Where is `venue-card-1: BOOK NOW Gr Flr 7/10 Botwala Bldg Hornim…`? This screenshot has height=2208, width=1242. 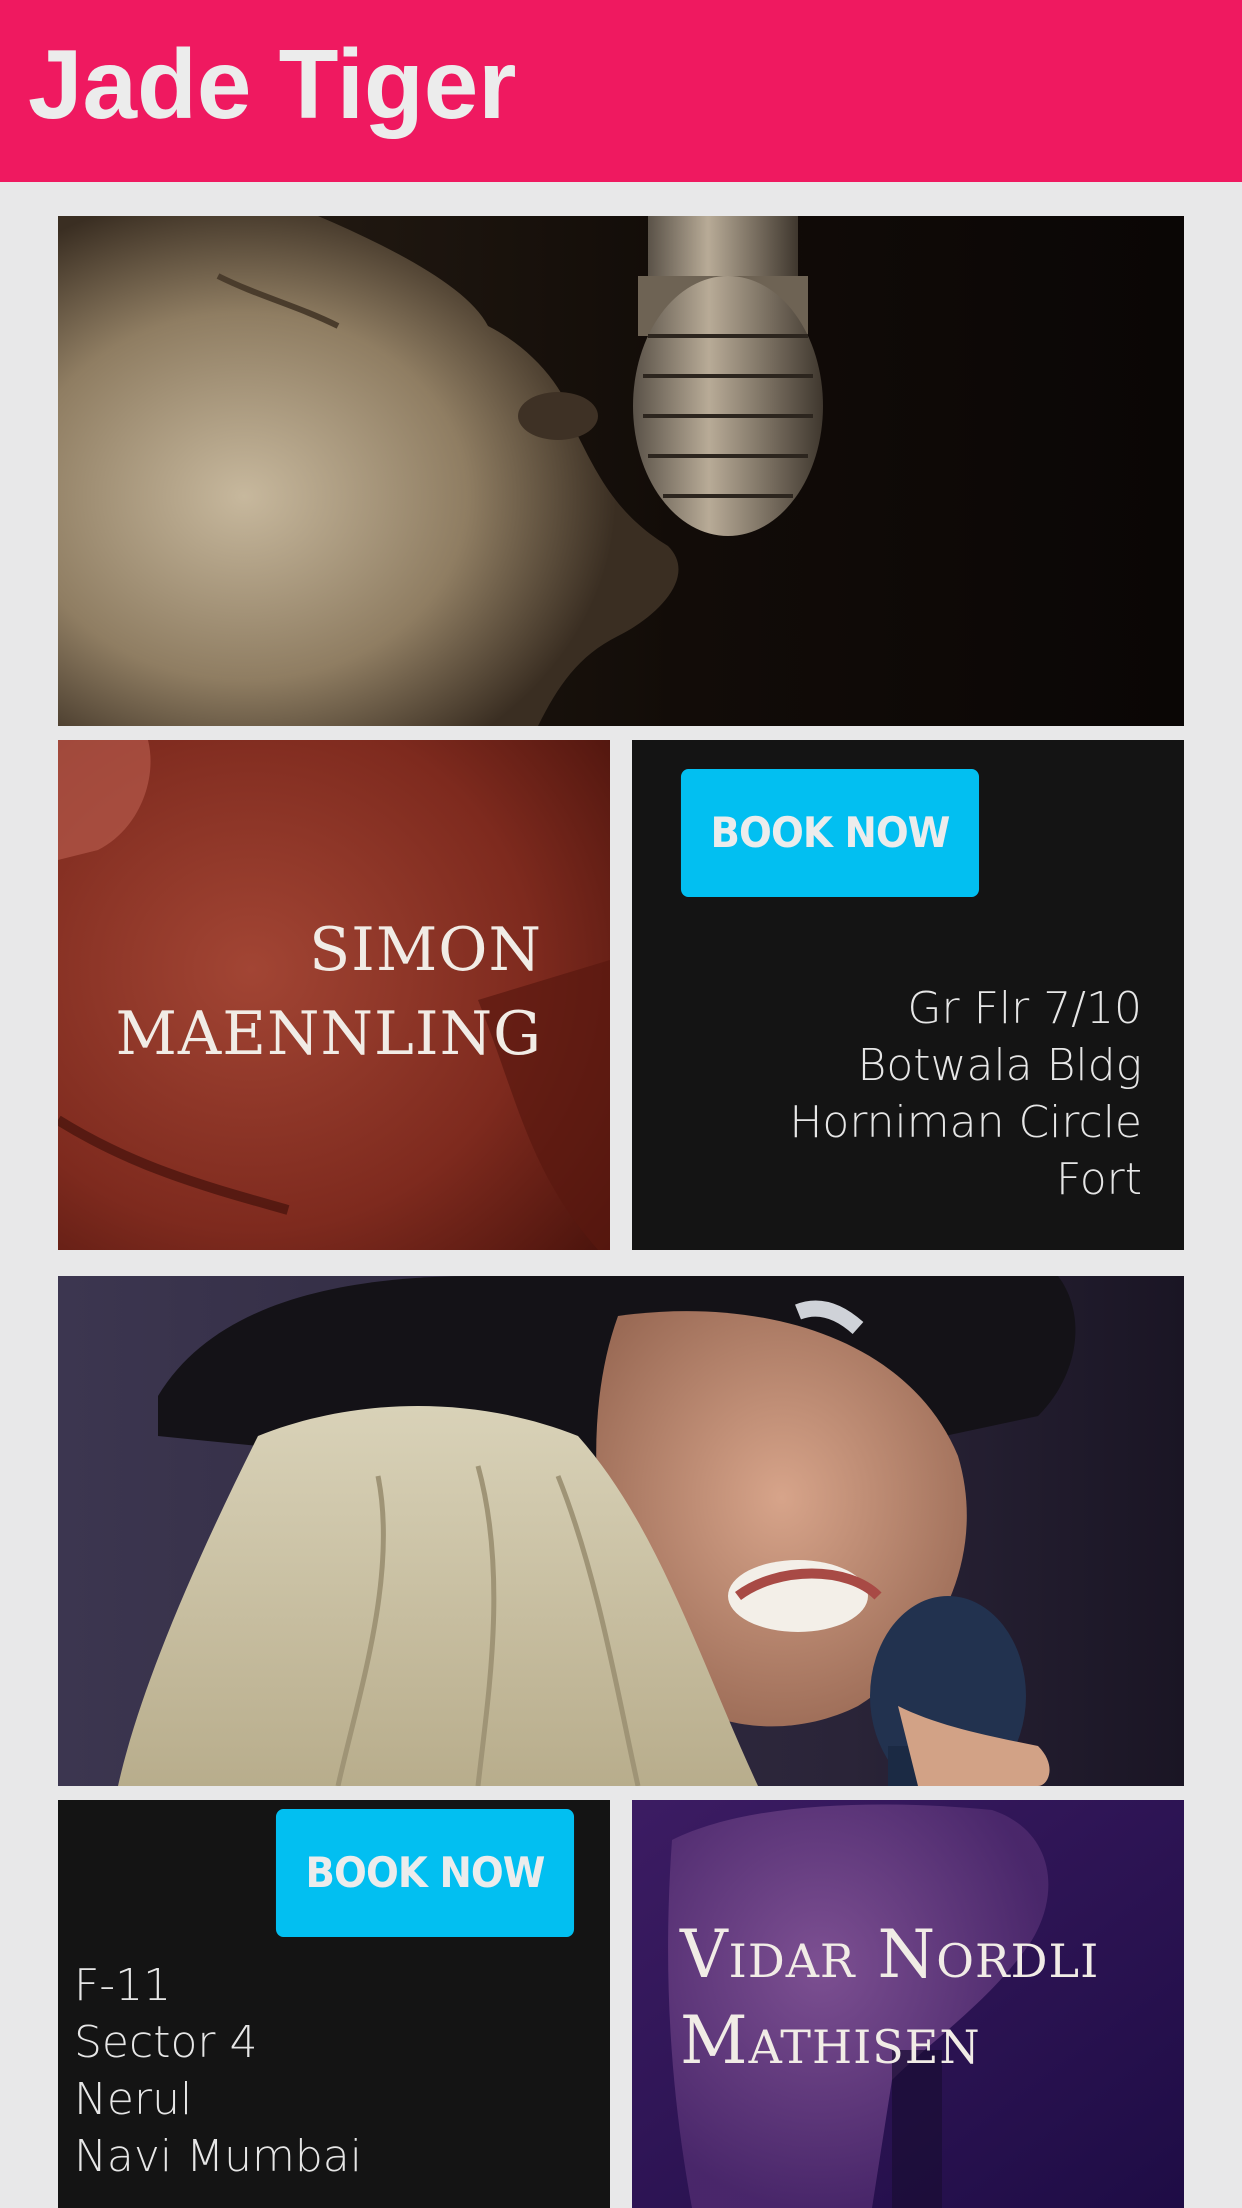 venue-card-1: BOOK NOW Gr Flr 7/10 Botwala Bldg Hornim… is located at coordinates (908, 995).